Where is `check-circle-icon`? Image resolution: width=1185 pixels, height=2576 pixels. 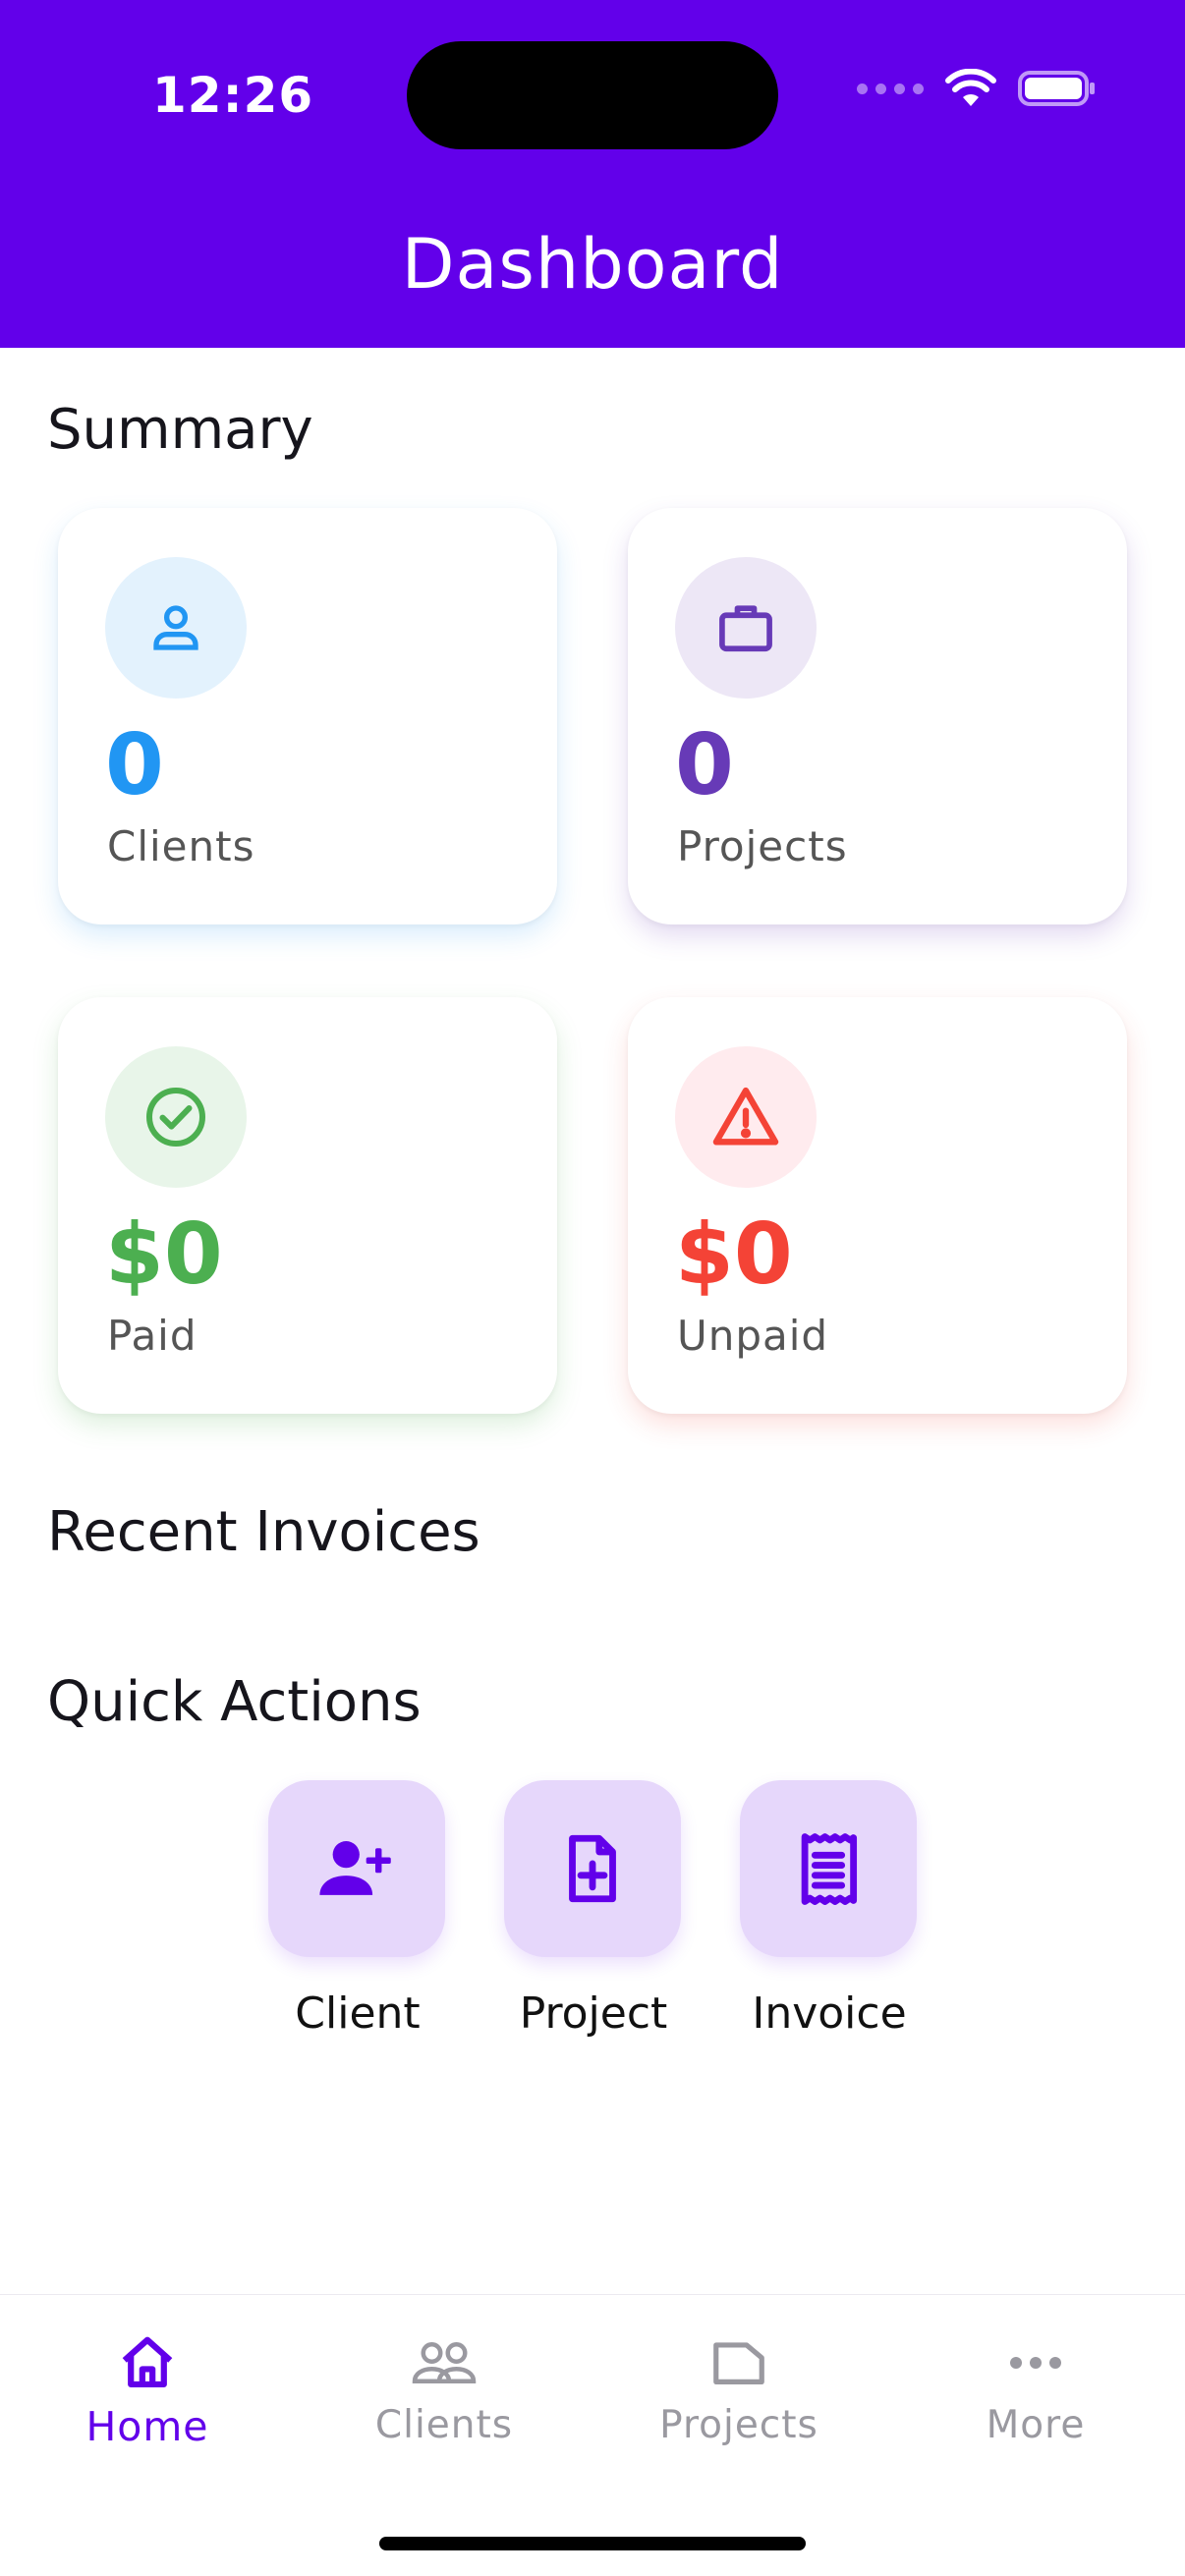 check-circle-icon is located at coordinates (176, 1117).